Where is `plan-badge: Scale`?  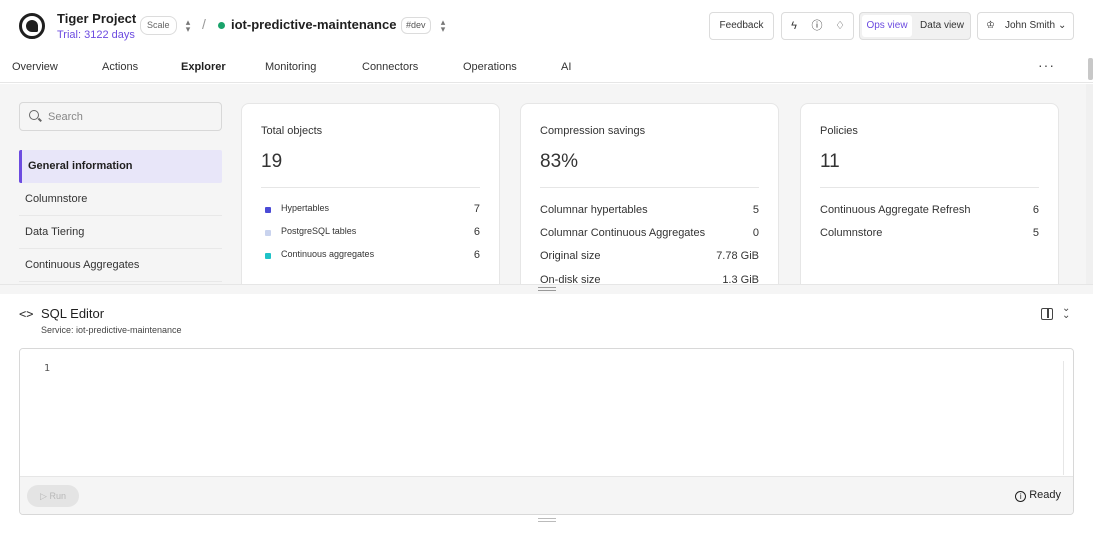
plan-badge: Scale is located at coordinates (158, 25).